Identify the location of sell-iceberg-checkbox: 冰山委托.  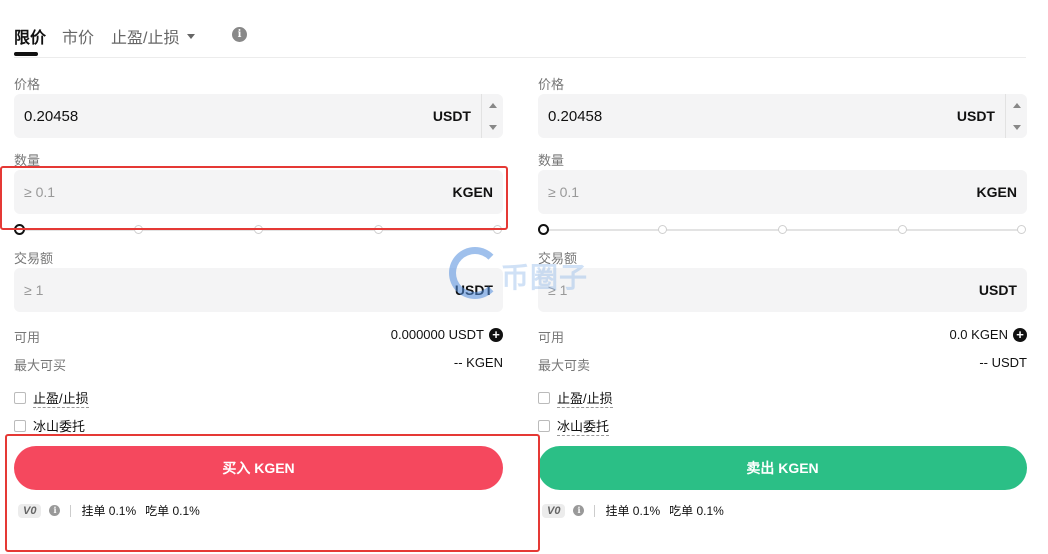
(574, 426).